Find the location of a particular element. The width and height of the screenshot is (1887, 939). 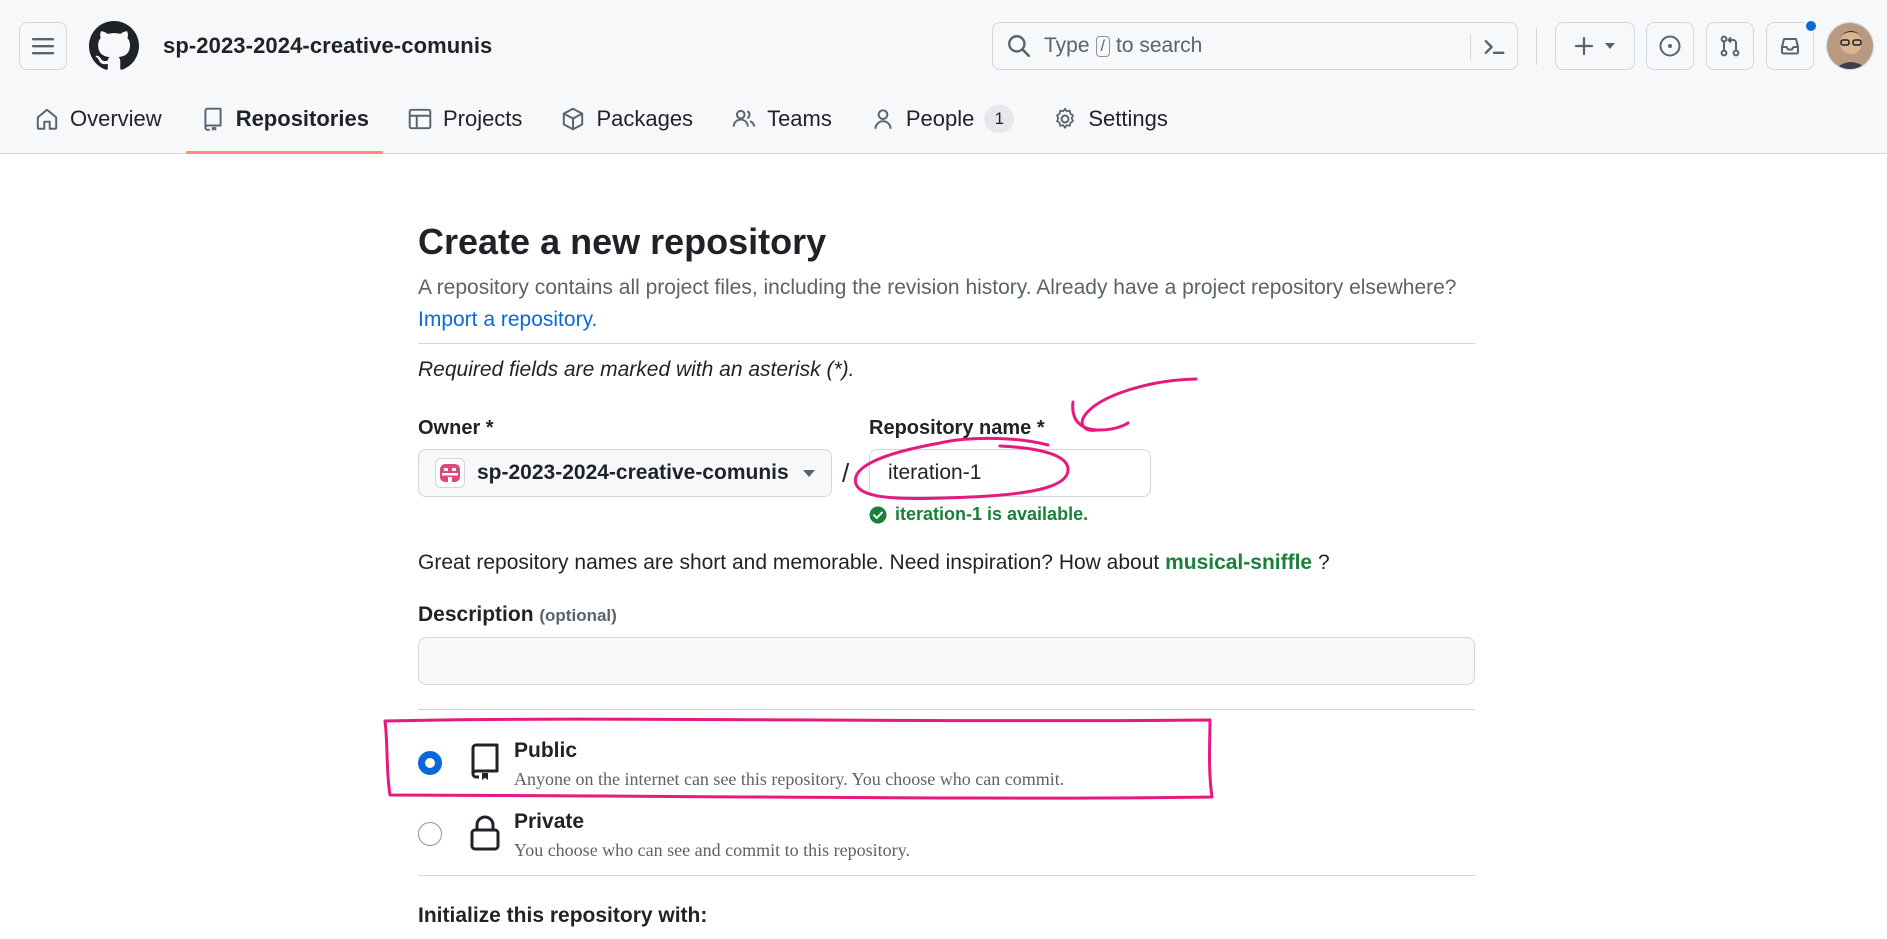

owner-dropdown: sp-2023-2024-creative-comunis is located at coordinates (625, 473).